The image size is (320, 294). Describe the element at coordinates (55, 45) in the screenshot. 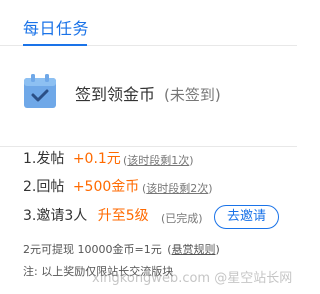

I see `title-underline` at that location.